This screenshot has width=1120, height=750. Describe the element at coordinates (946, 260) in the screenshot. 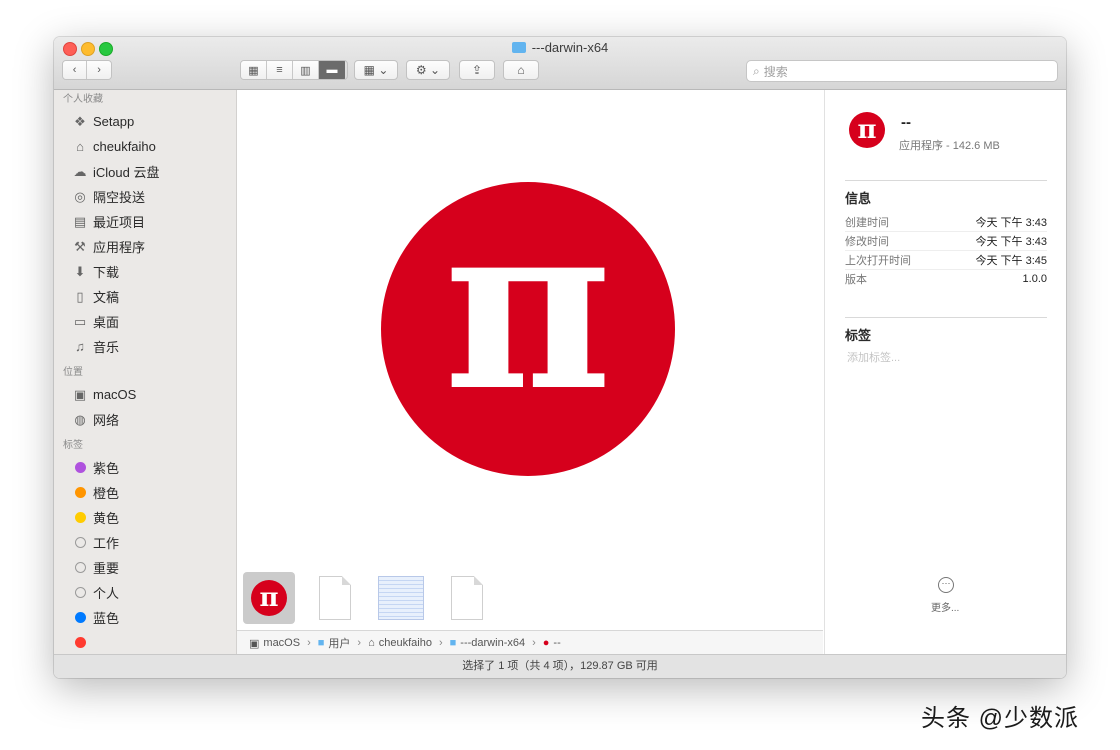

I see `info-row-last-opened: 上次打开时间 今天 下午 3:45` at that location.